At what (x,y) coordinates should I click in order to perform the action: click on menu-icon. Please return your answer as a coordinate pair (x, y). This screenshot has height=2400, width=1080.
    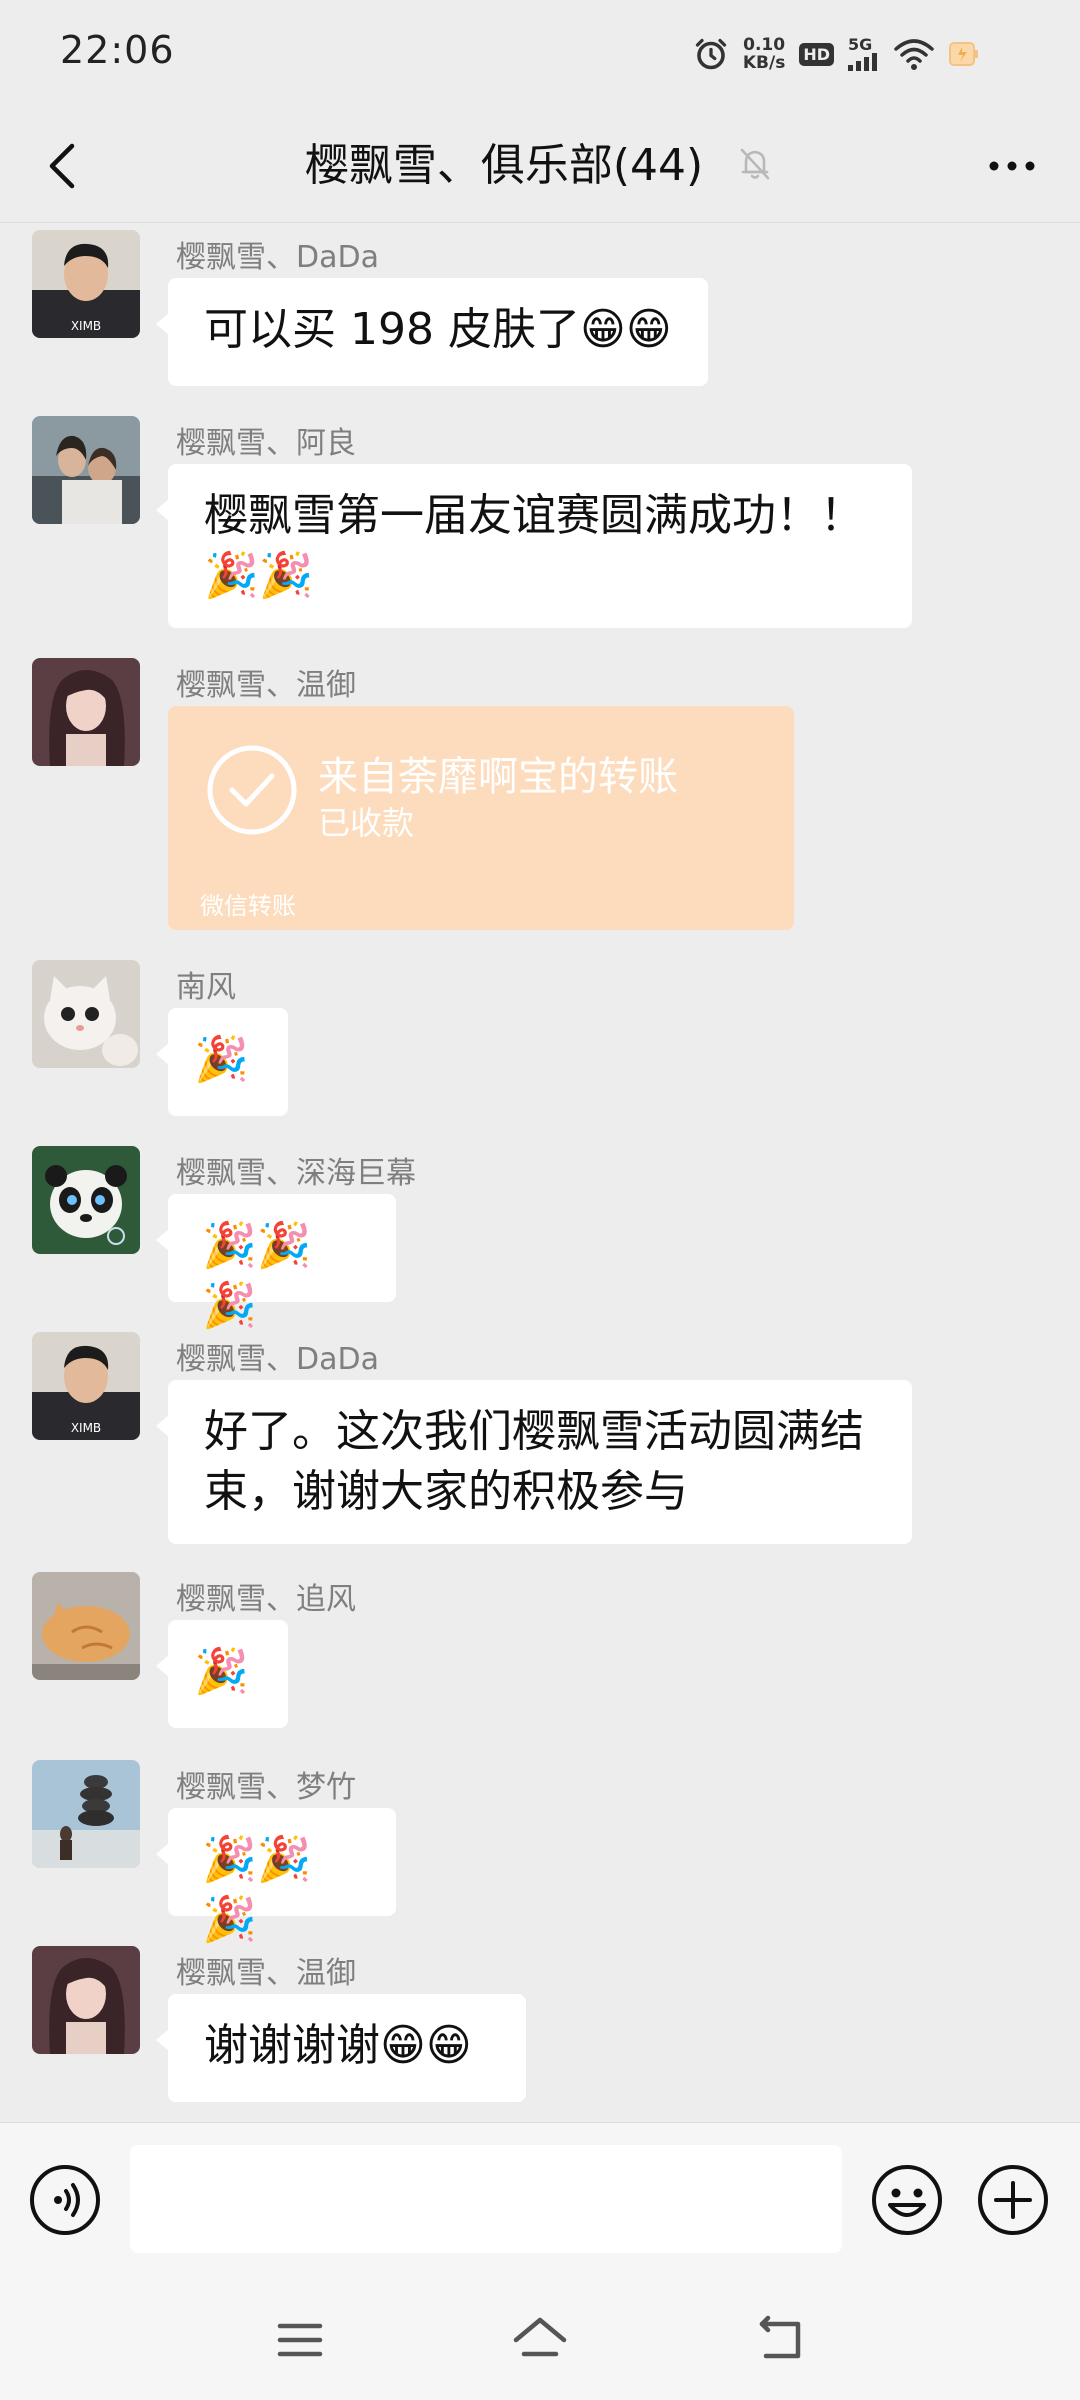
    Looking at the image, I should click on (300, 2340).